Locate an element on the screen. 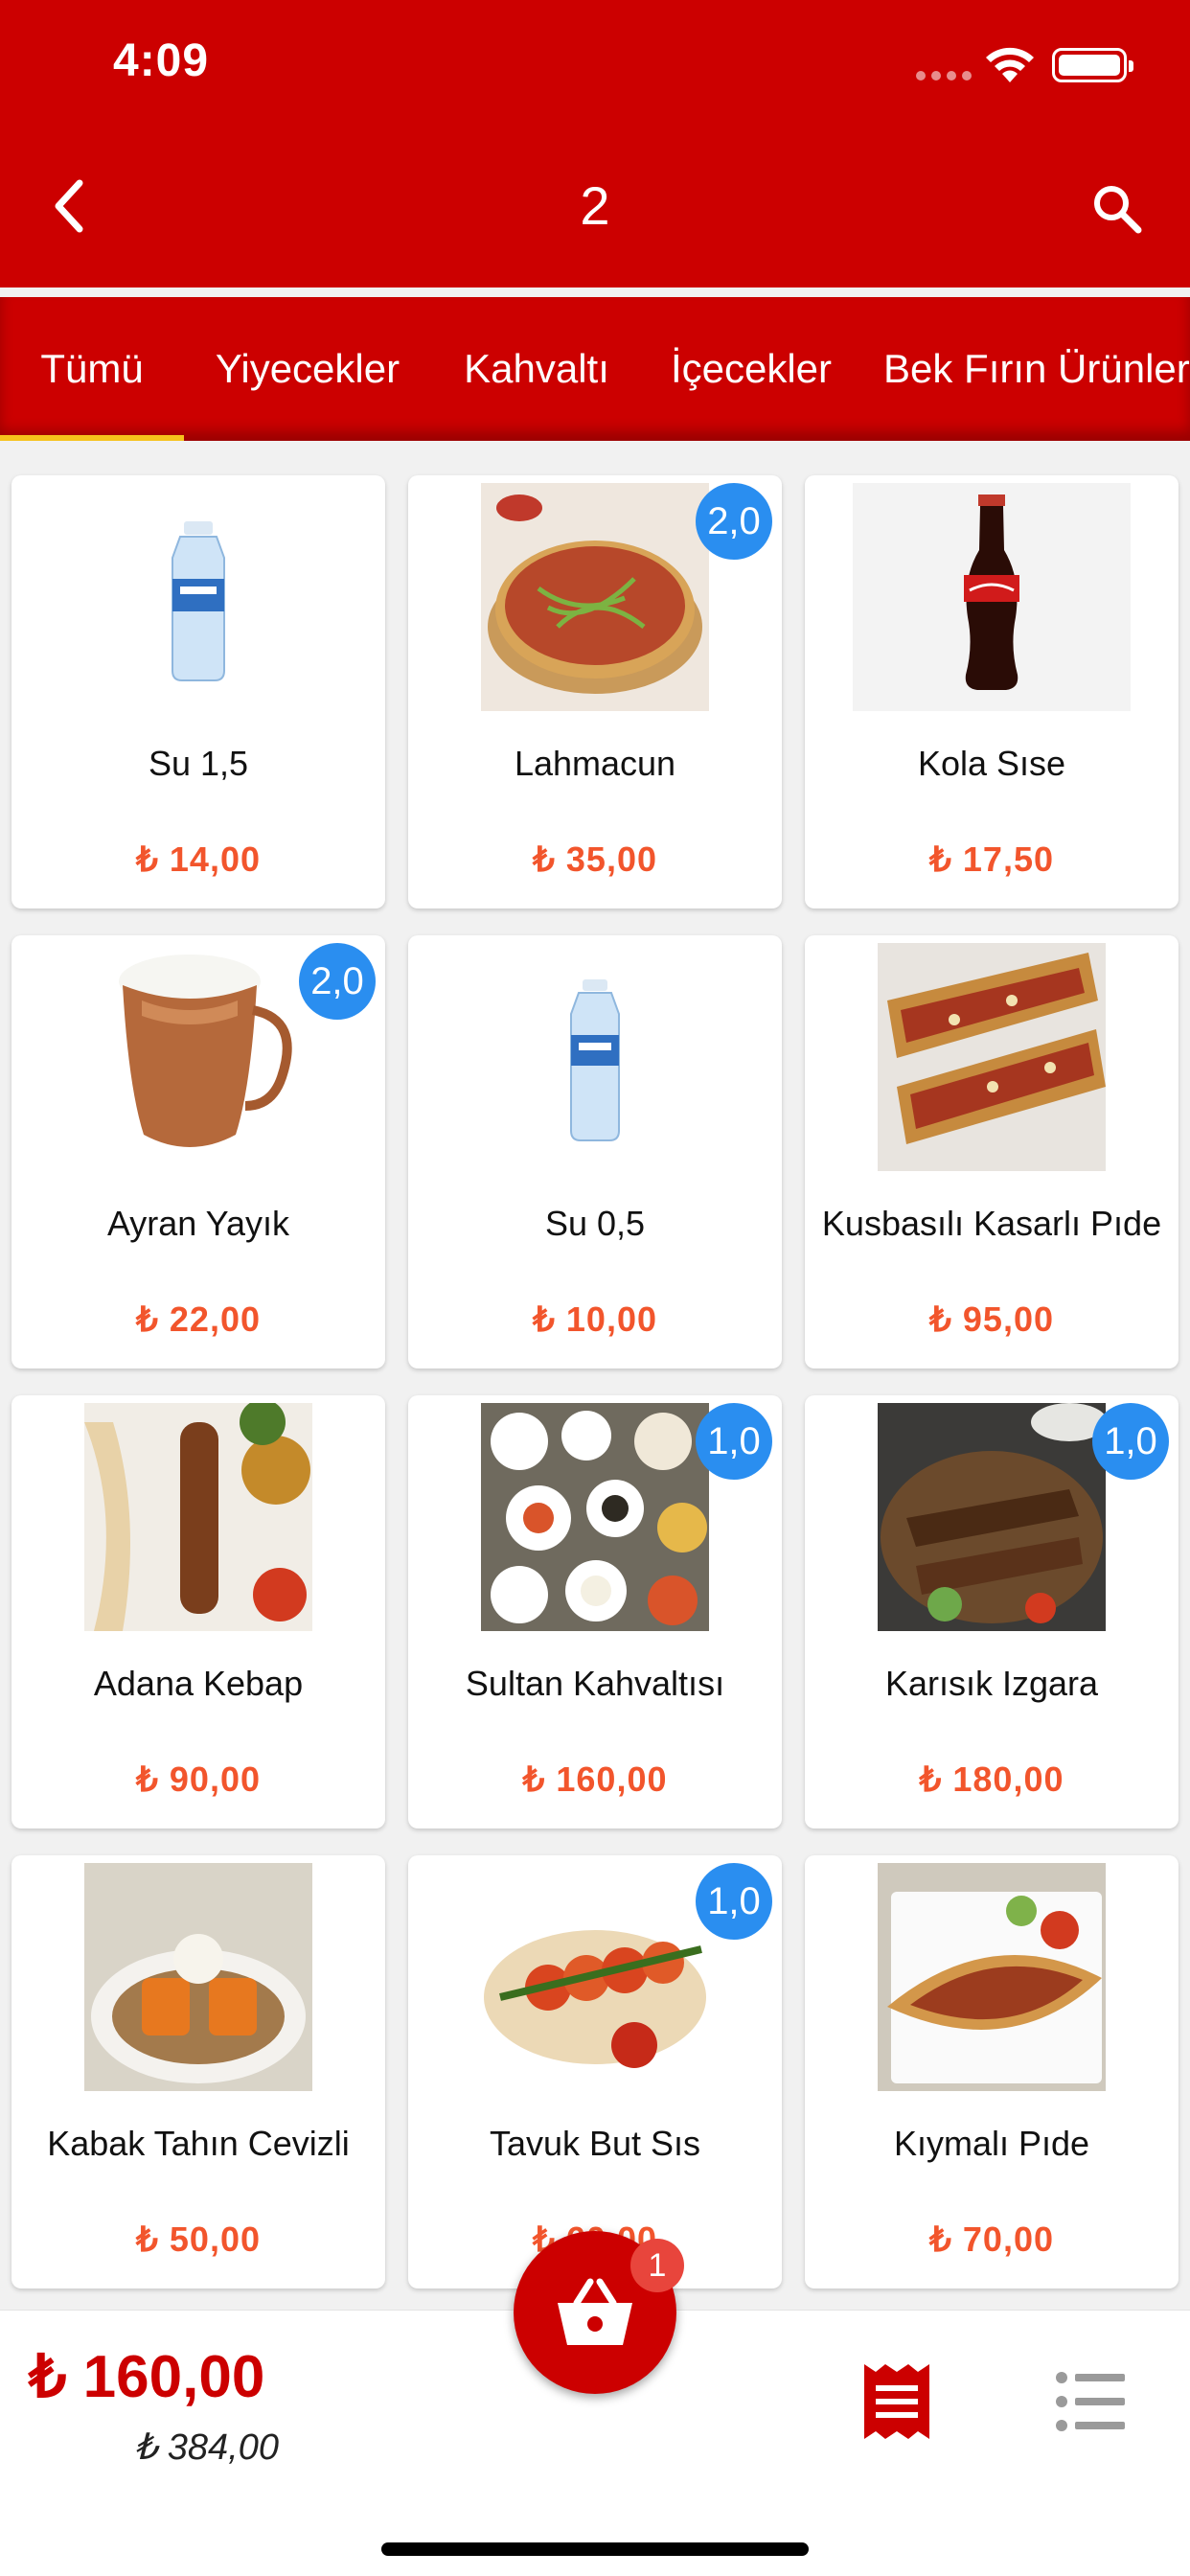 The image size is (1190, 2576). wifi-icon is located at coordinates (1010, 64).